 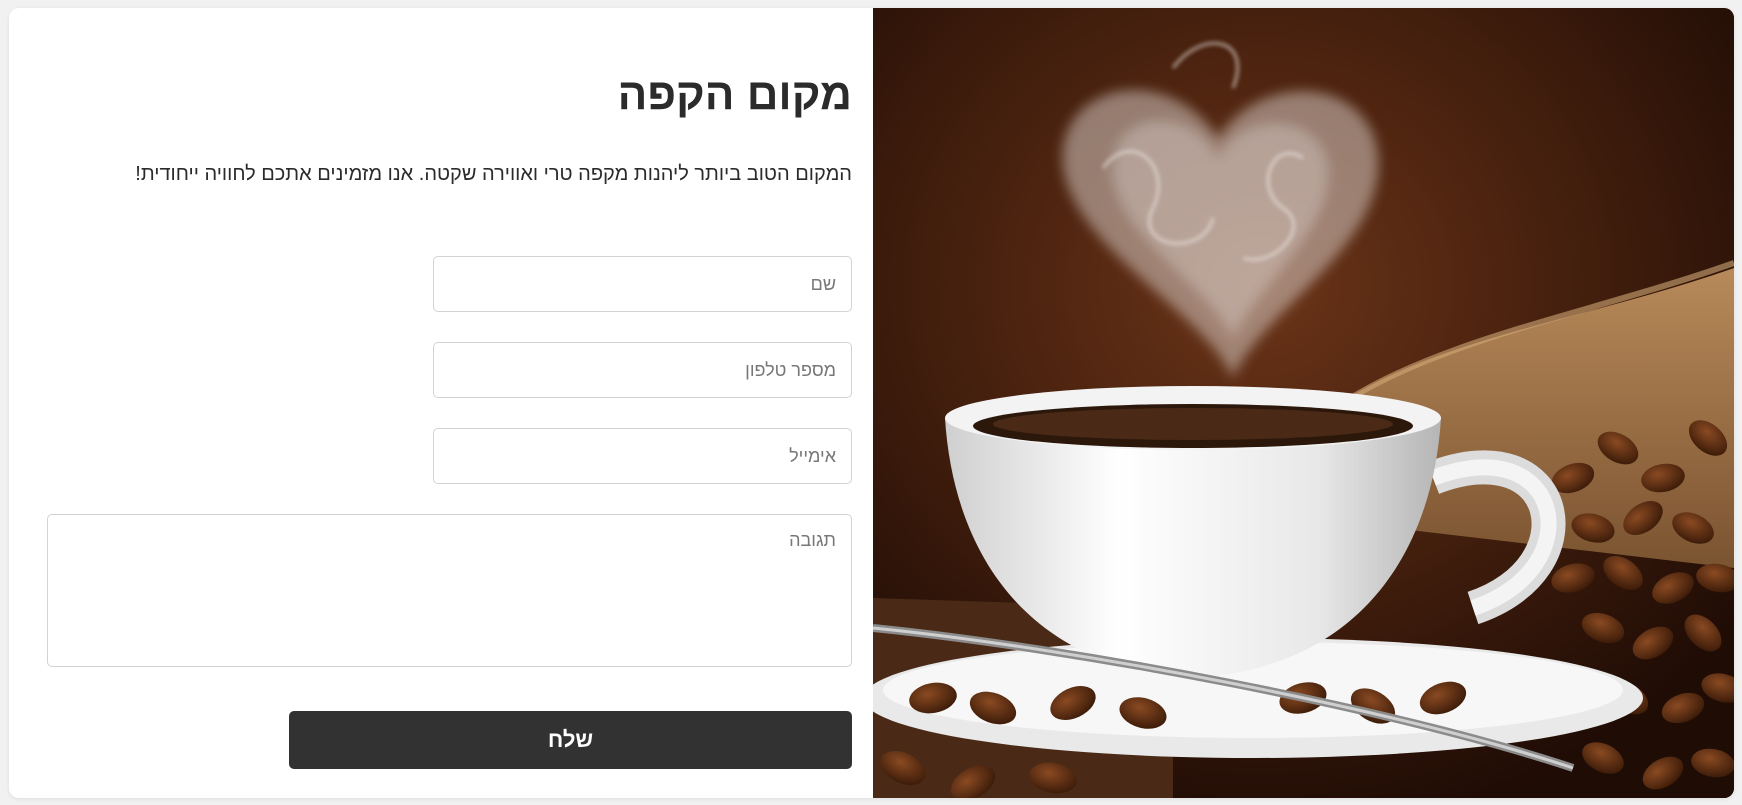 I want to click on feedback-textarea, so click(x=449, y=590).